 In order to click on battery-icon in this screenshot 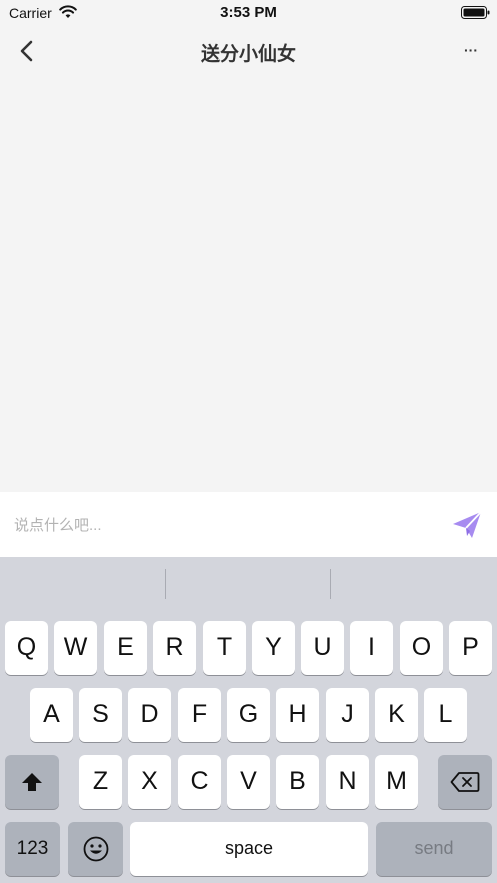, I will do `click(475, 12)`.